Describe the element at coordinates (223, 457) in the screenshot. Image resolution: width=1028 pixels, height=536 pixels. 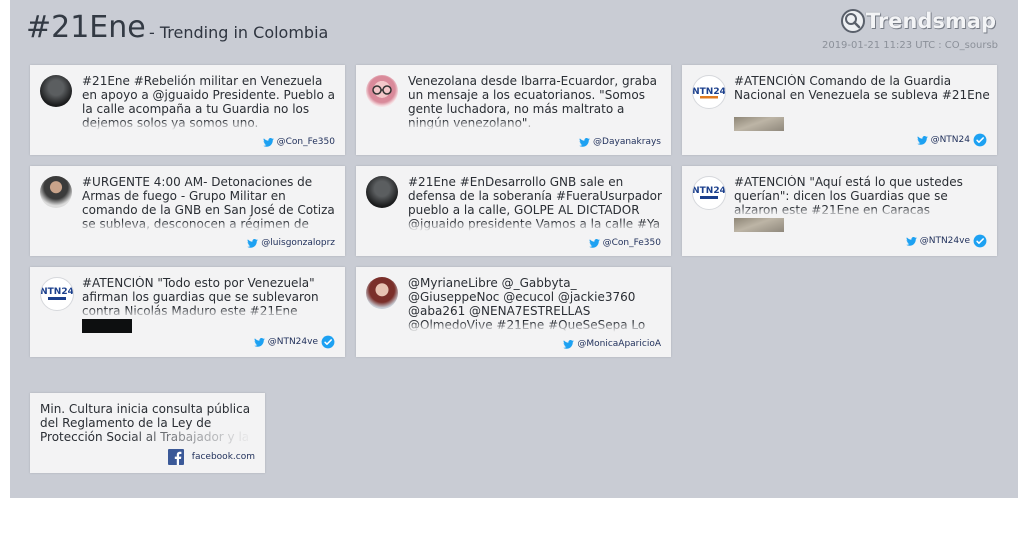
I see `link-card-domain: facebook.com` at that location.